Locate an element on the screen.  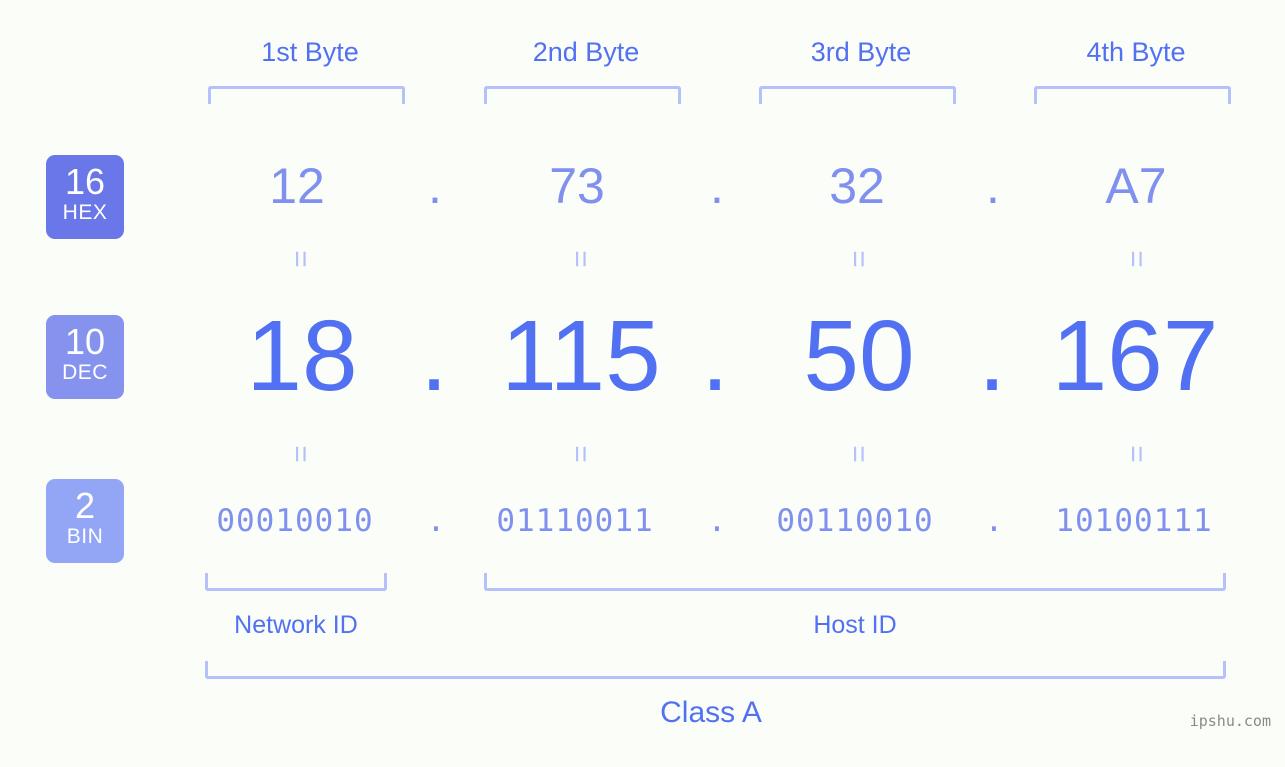
dec-byte-1: 18 is located at coordinates (302, 356).